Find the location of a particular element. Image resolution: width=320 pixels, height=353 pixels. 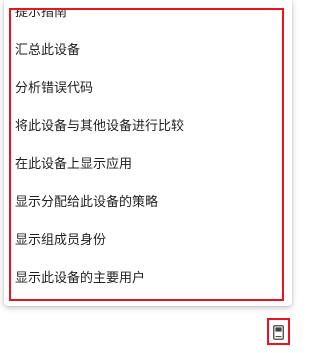

device-prompts-button is located at coordinates (278, 331).